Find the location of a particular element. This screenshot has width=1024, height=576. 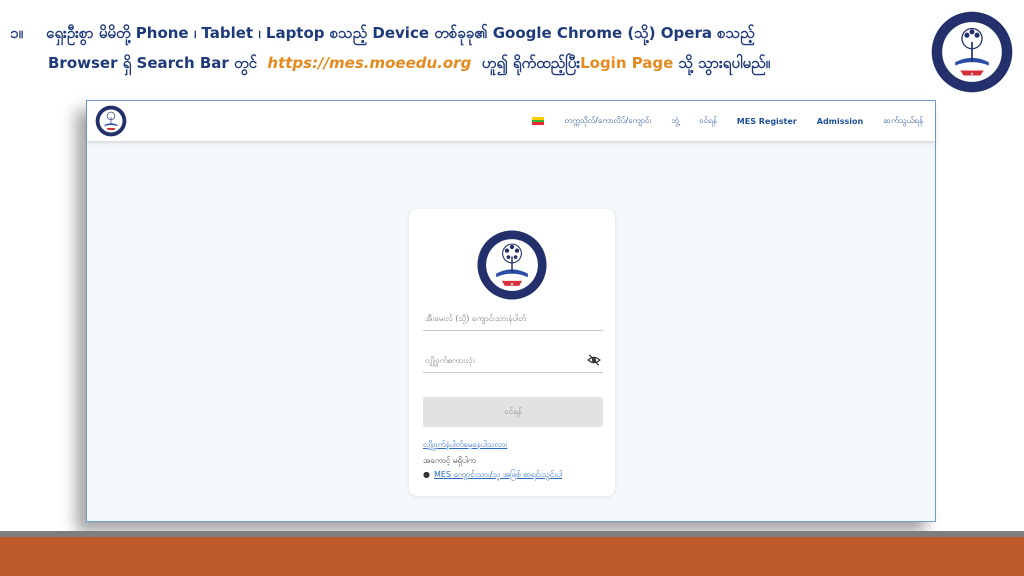

heading-text-2: Browser ရှိ Search Bar တွင် is located at coordinates (152, 63).